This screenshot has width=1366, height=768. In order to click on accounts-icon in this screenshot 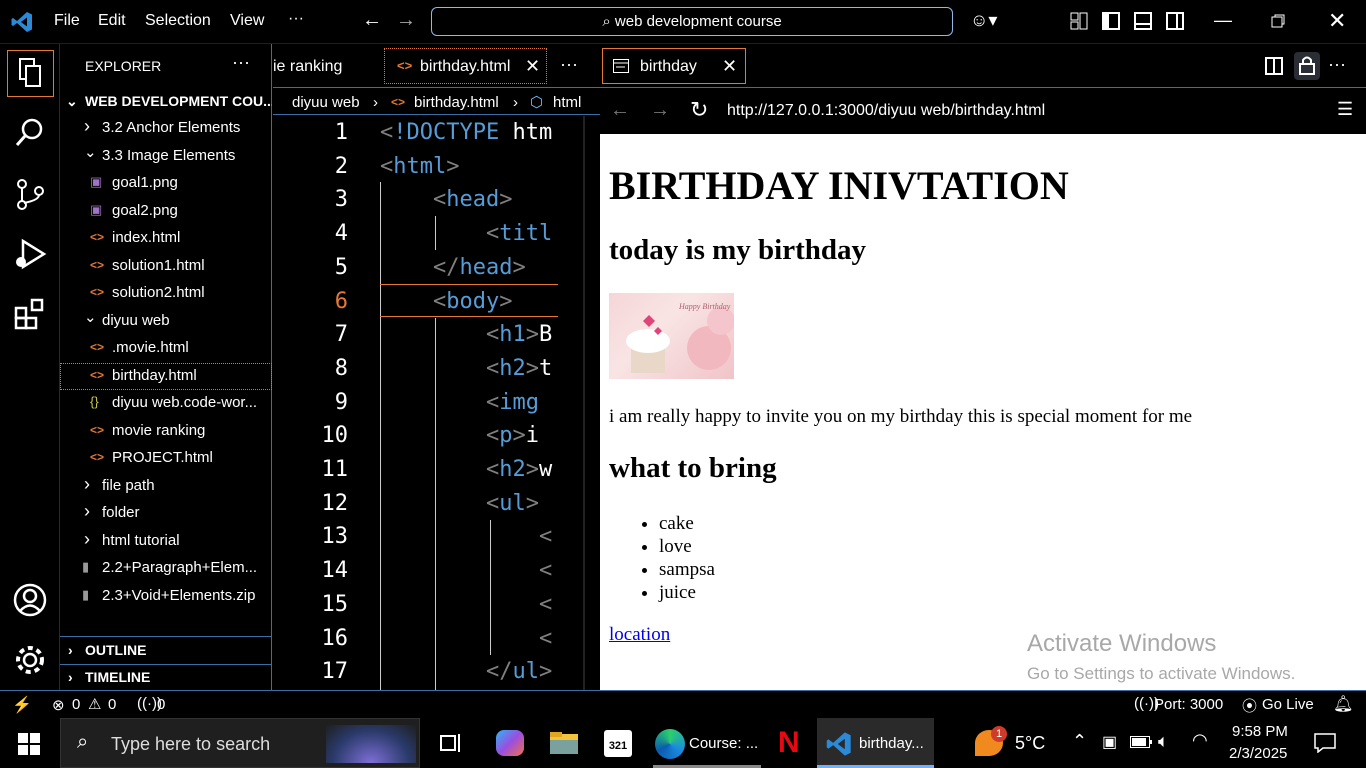, I will do `click(30, 600)`.